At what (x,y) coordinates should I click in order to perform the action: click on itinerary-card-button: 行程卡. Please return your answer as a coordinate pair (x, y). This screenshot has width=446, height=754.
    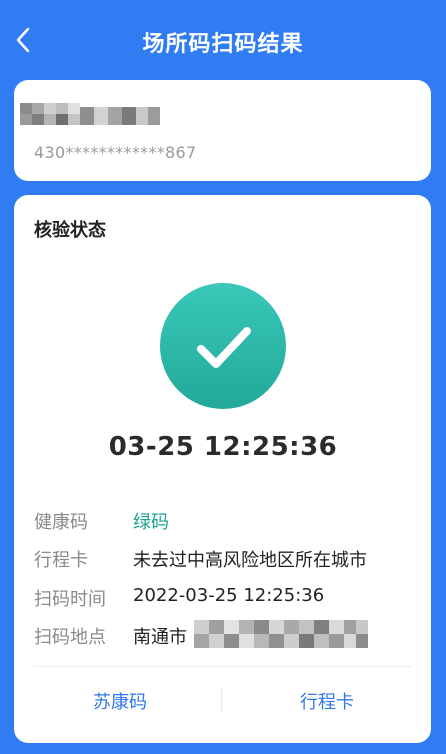
    Looking at the image, I should click on (327, 701).